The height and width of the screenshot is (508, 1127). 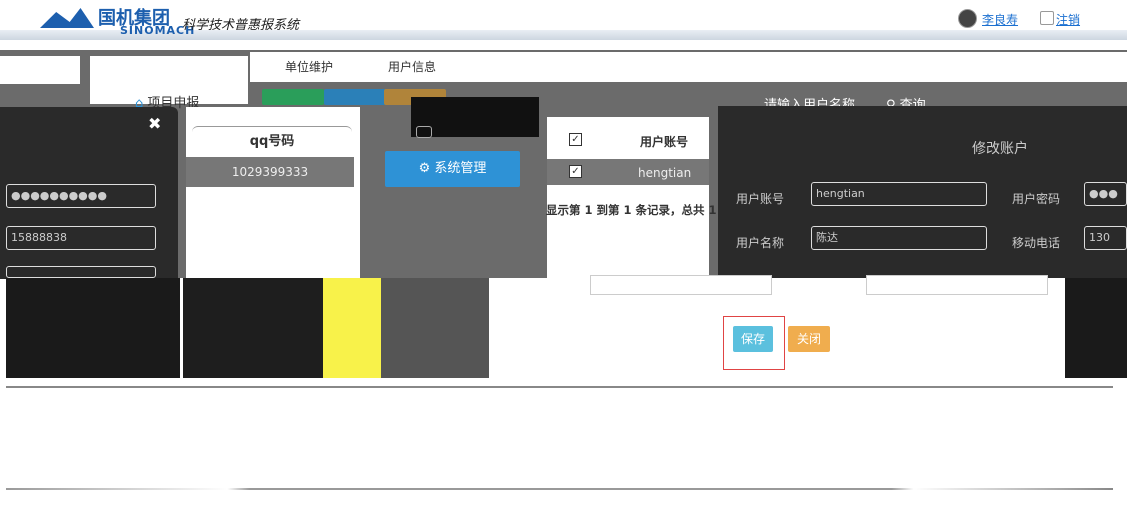 I want to click on password-label: 用户密码, so click(x=1036, y=199).